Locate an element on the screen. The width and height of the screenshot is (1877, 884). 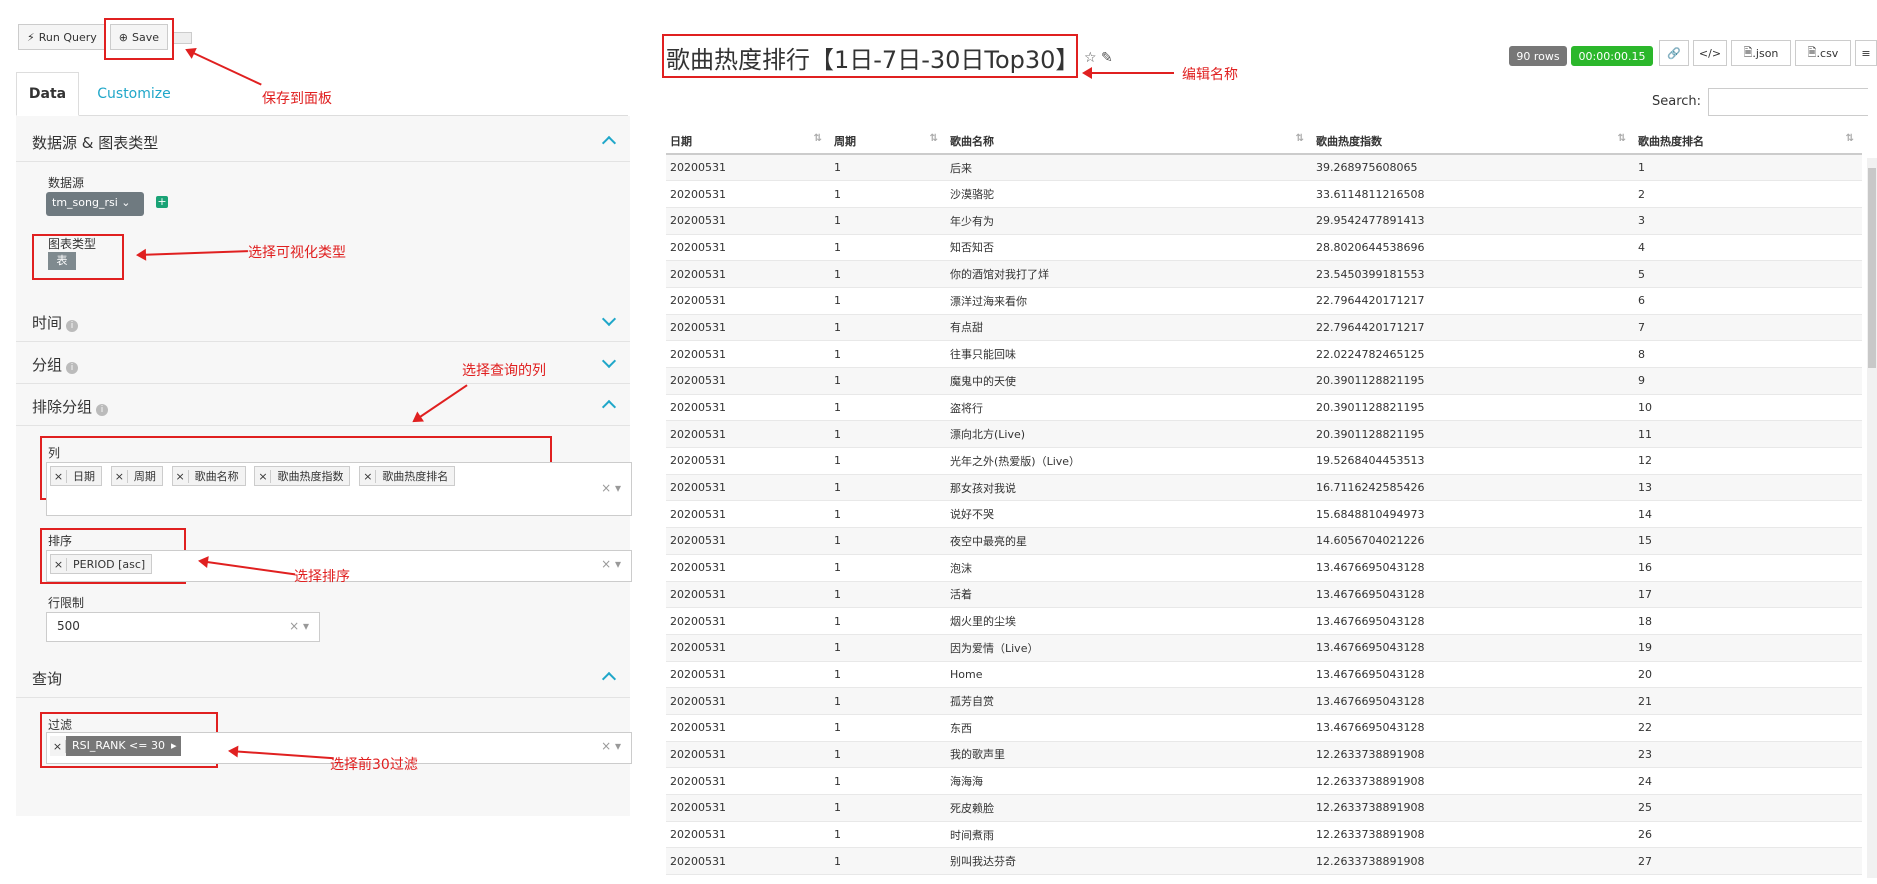
table-cell: 27 is located at coordinates (1748, 861).